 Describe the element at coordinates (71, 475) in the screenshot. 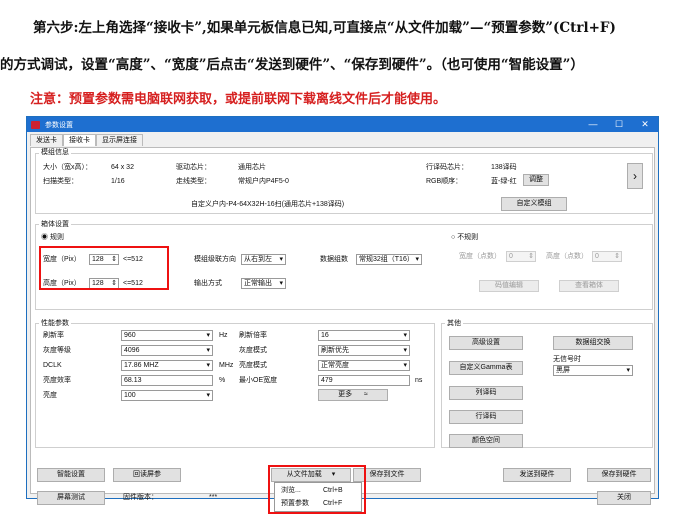

I see `smart-settings-button: 智能设置` at that location.